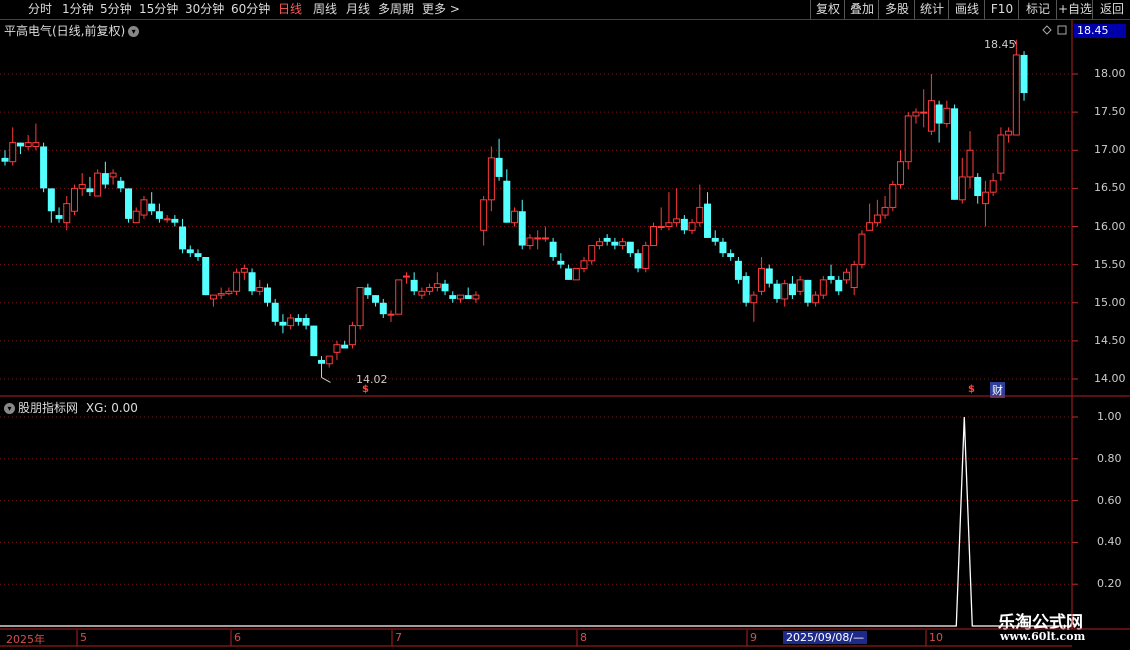  Describe the element at coordinates (1109, 416) in the screenshot. I see `indicator-tick-0: 1.00` at that location.